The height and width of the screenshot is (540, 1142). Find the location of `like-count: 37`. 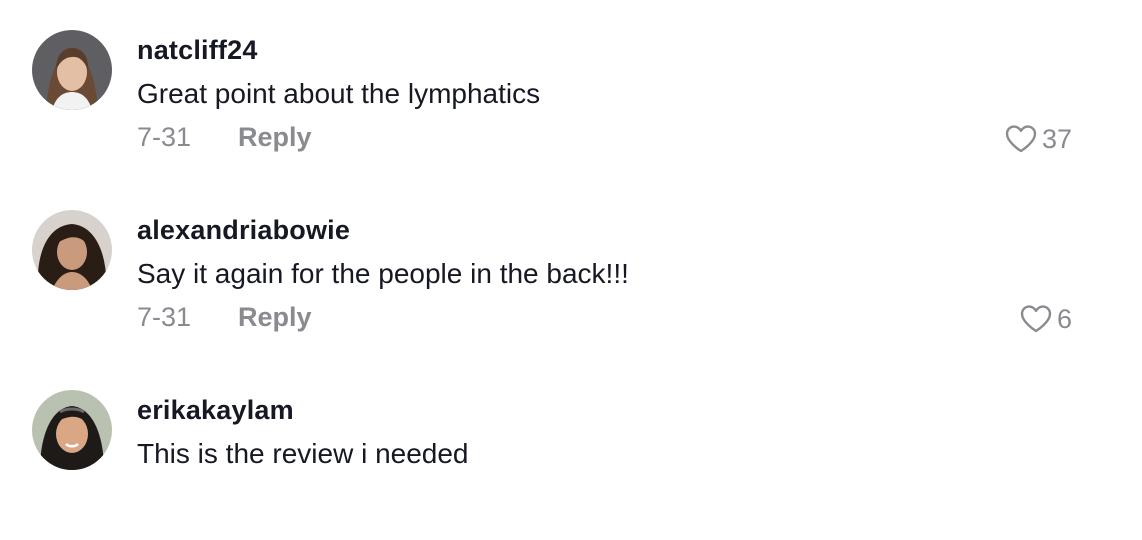

like-count: 37 is located at coordinates (1056, 138).